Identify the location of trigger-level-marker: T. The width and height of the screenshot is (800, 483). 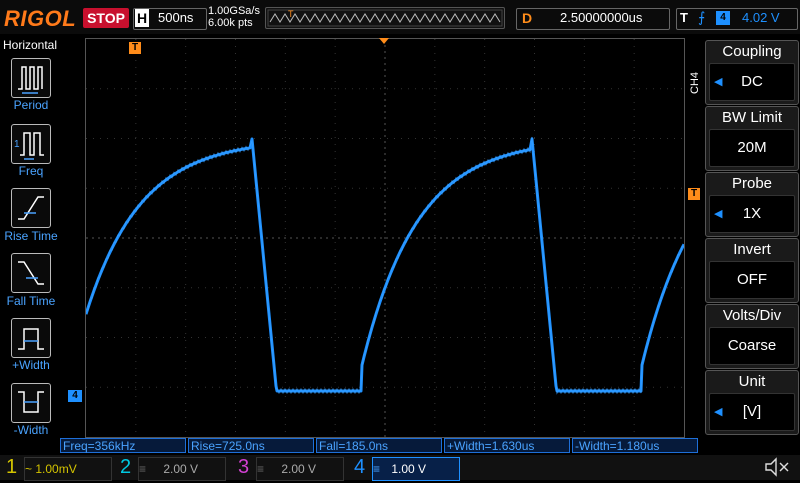
(694, 194).